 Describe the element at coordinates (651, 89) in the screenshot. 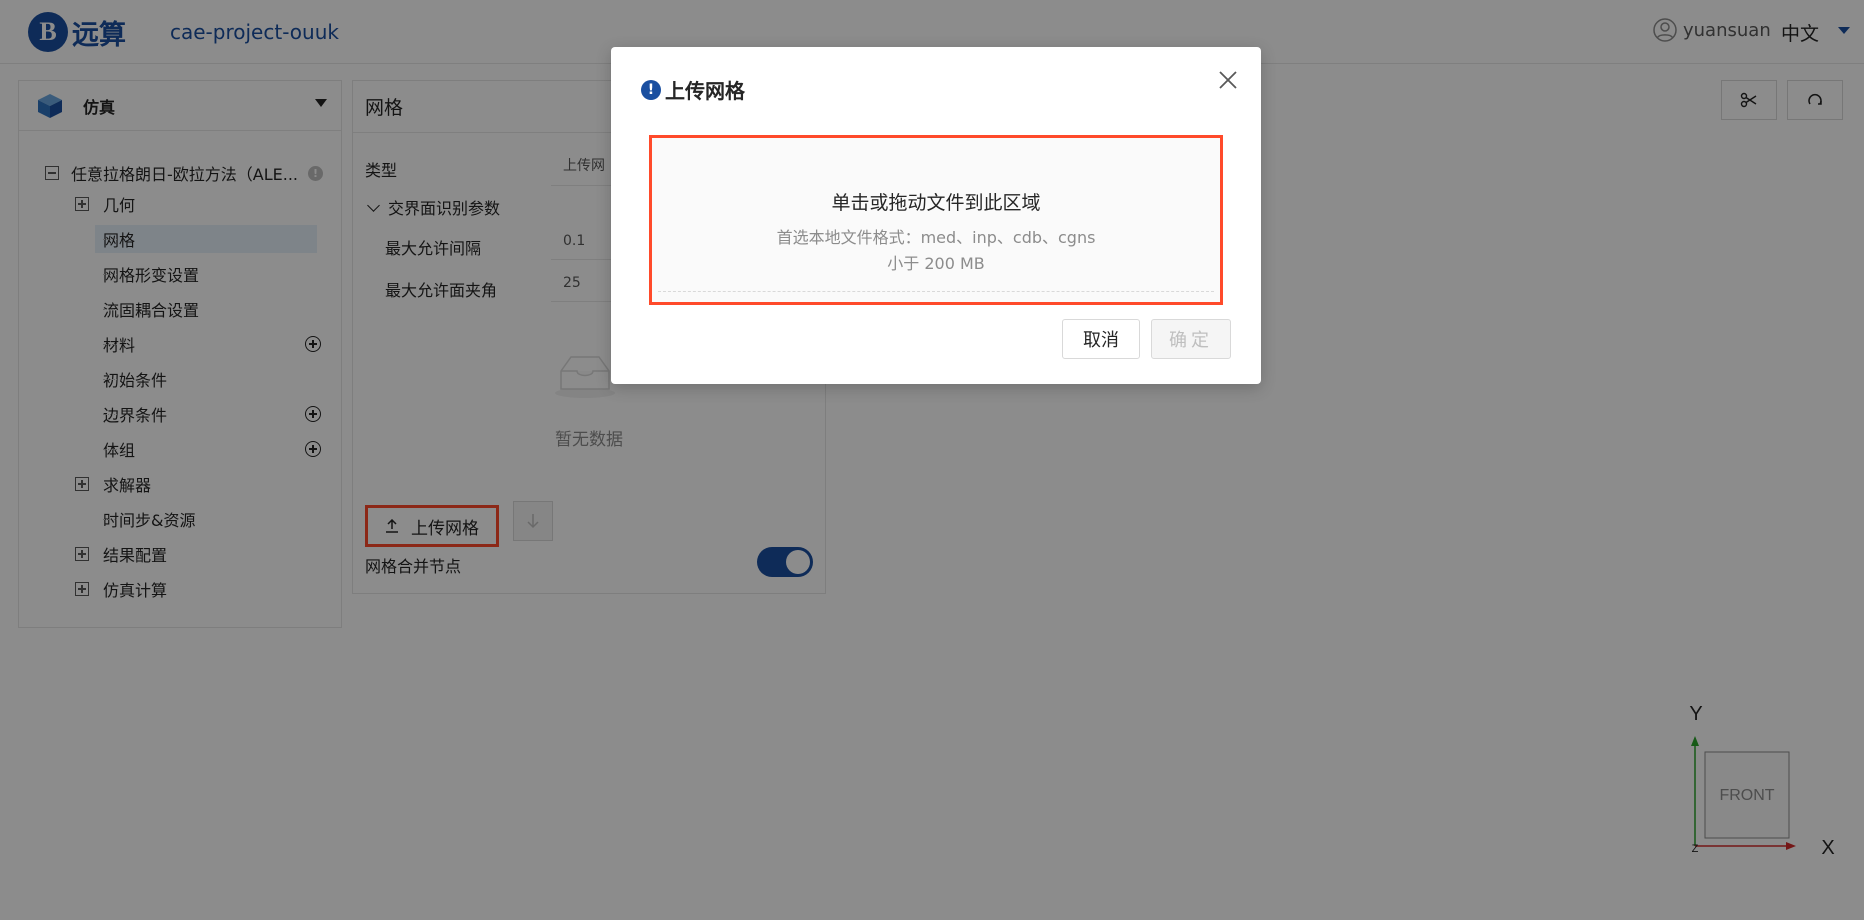

I see `info-icon: !` at that location.